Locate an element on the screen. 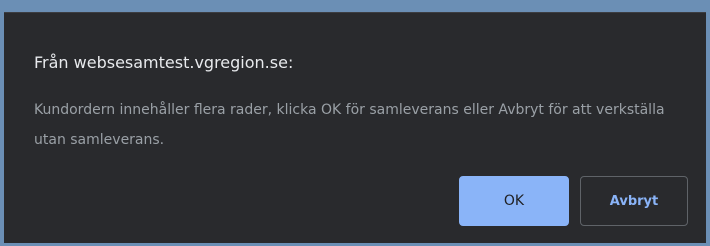 The width and height of the screenshot is (710, 246). cancel-button-label: Avbryt is located at coordinates (634, 201).